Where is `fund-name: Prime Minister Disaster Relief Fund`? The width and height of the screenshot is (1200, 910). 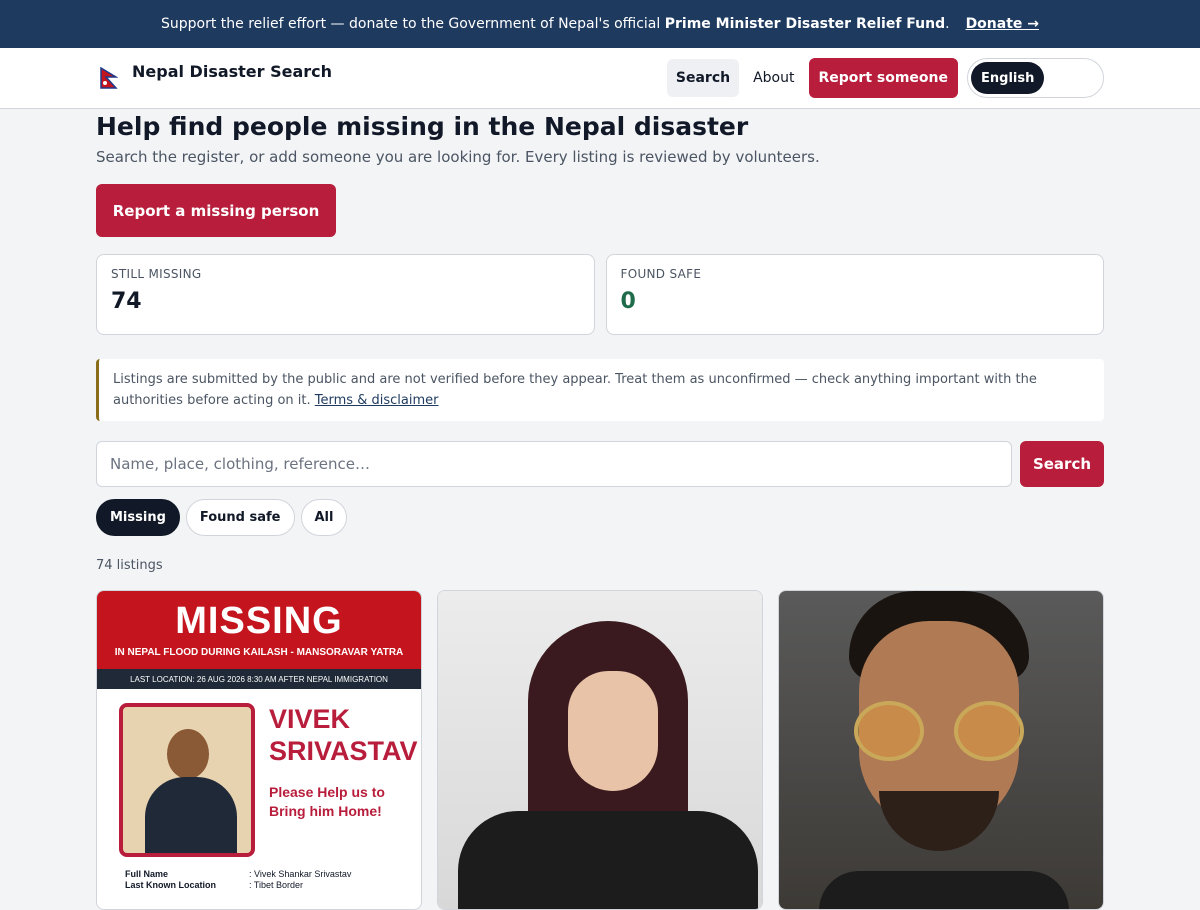
fund-name: Prime Minister Disaster Relief Fund is located at coordinates (805, 24).